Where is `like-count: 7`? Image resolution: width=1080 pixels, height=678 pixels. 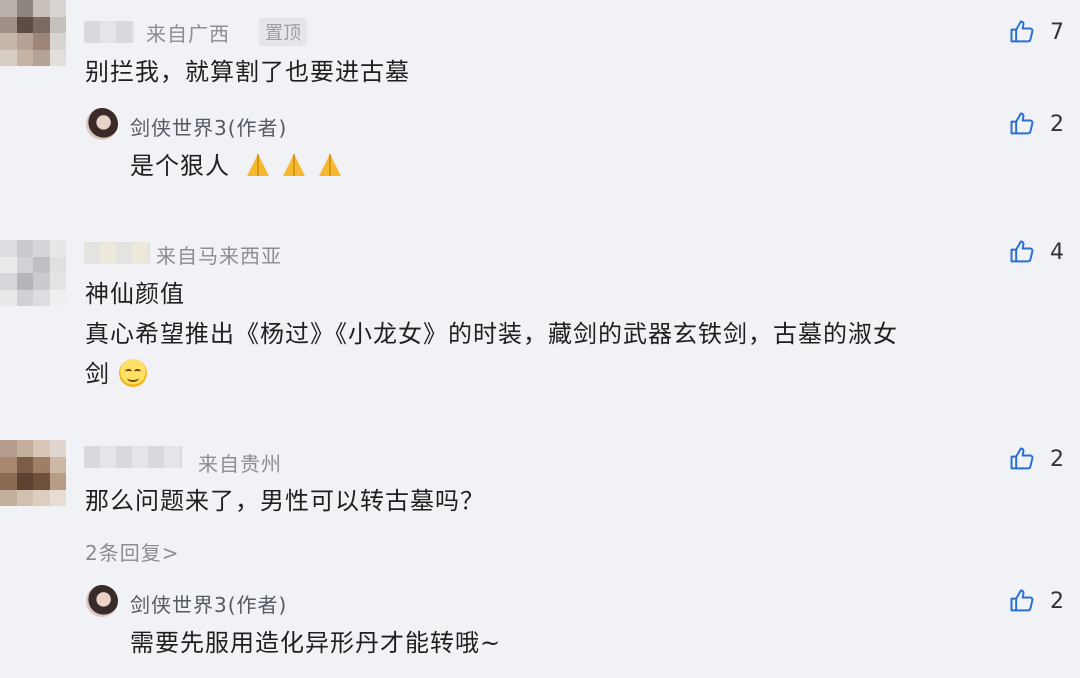 like-count: 7 is located at coordinates (1057, 32).